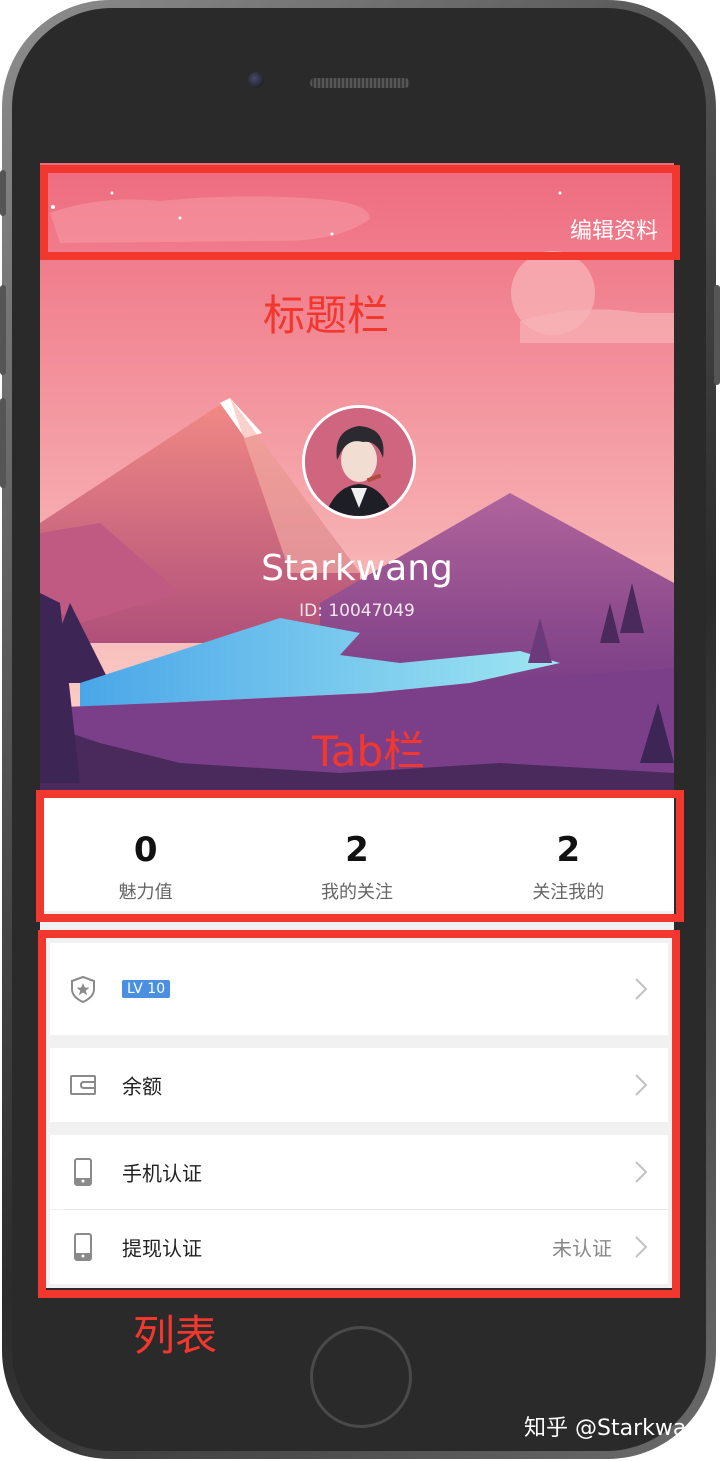  What do you see at coordinates (357, 611) in the screenshot?
I see `user-id: ID: 10047049` at bounding box center [357, 611].